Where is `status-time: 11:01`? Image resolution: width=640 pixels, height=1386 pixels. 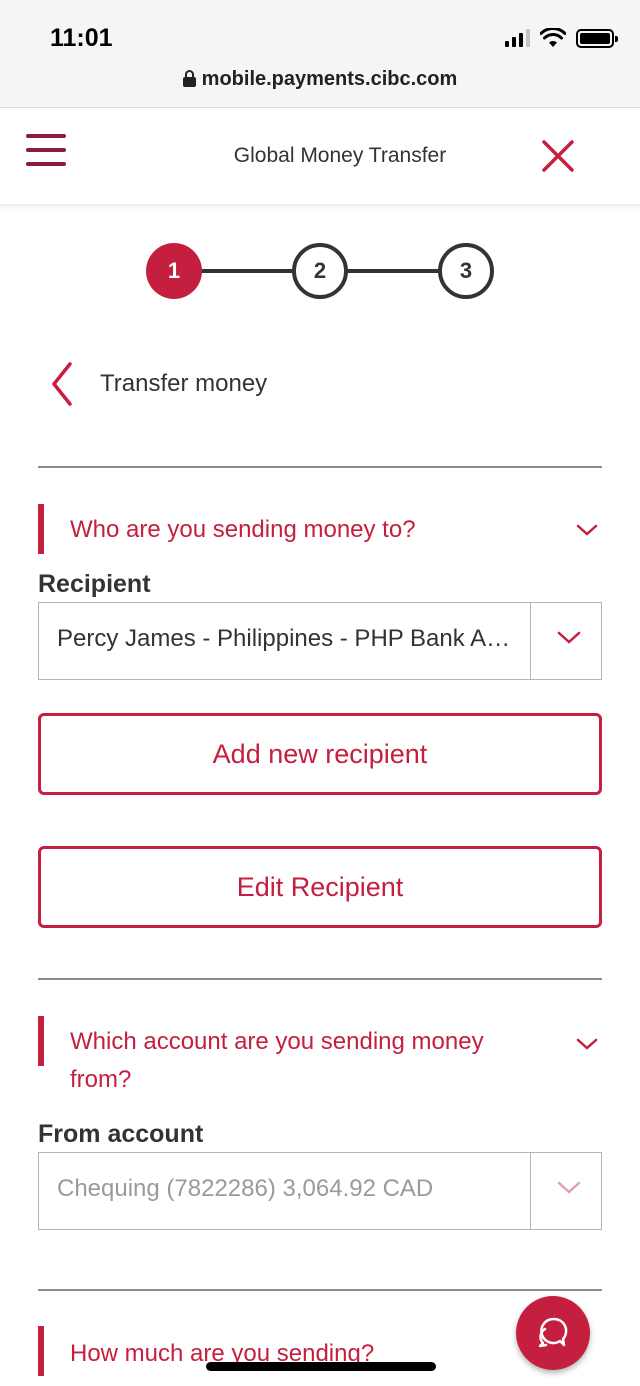 status-time: 11:01 is located at coordinates (81, 38).